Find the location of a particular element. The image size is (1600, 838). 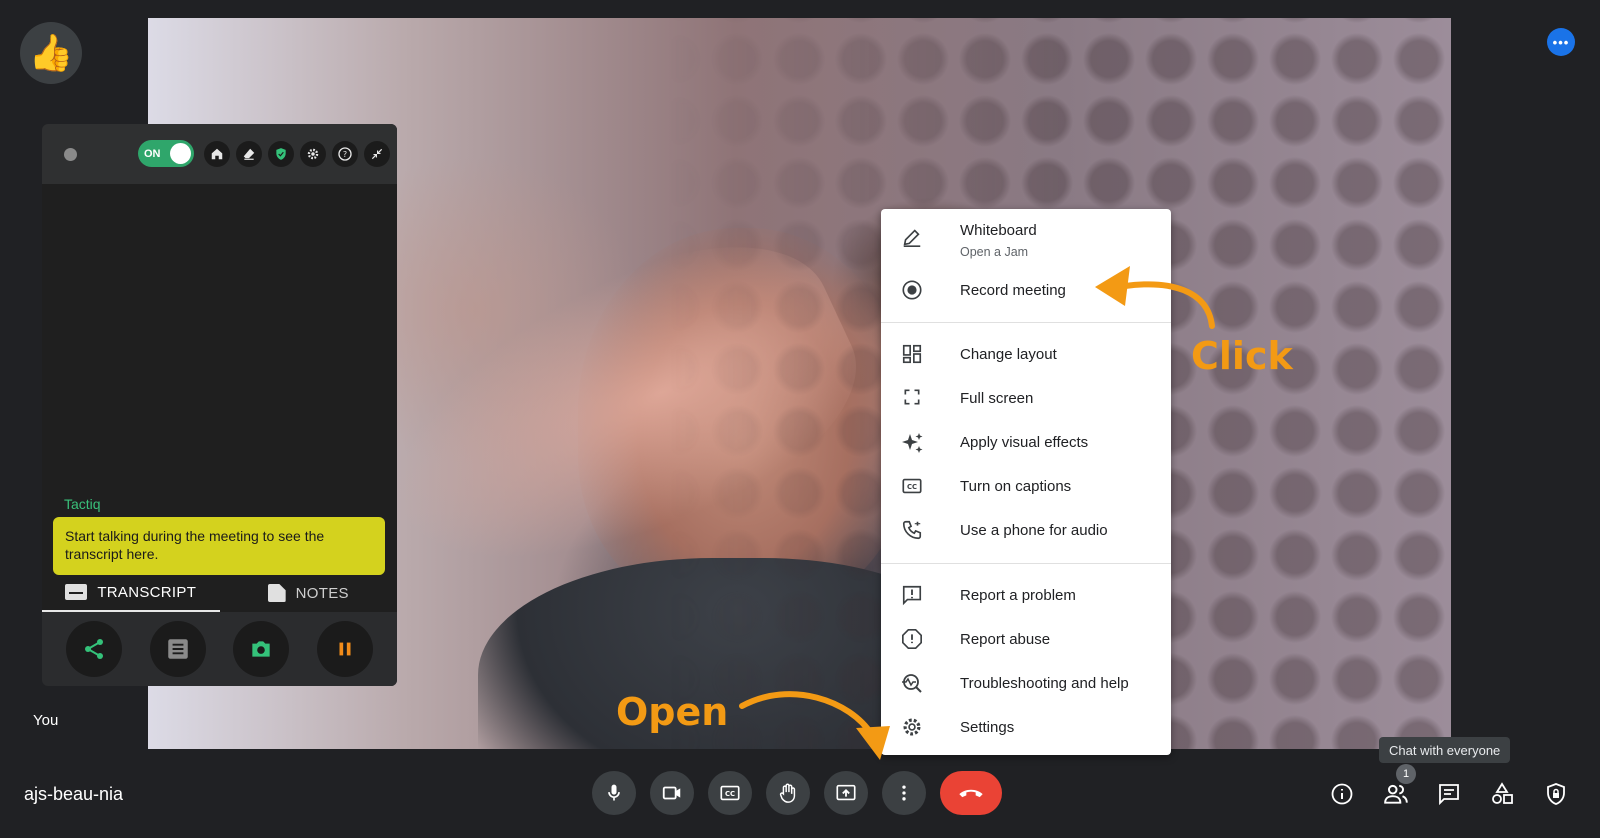

captions-button: CC is located at coordinates (730, 793).